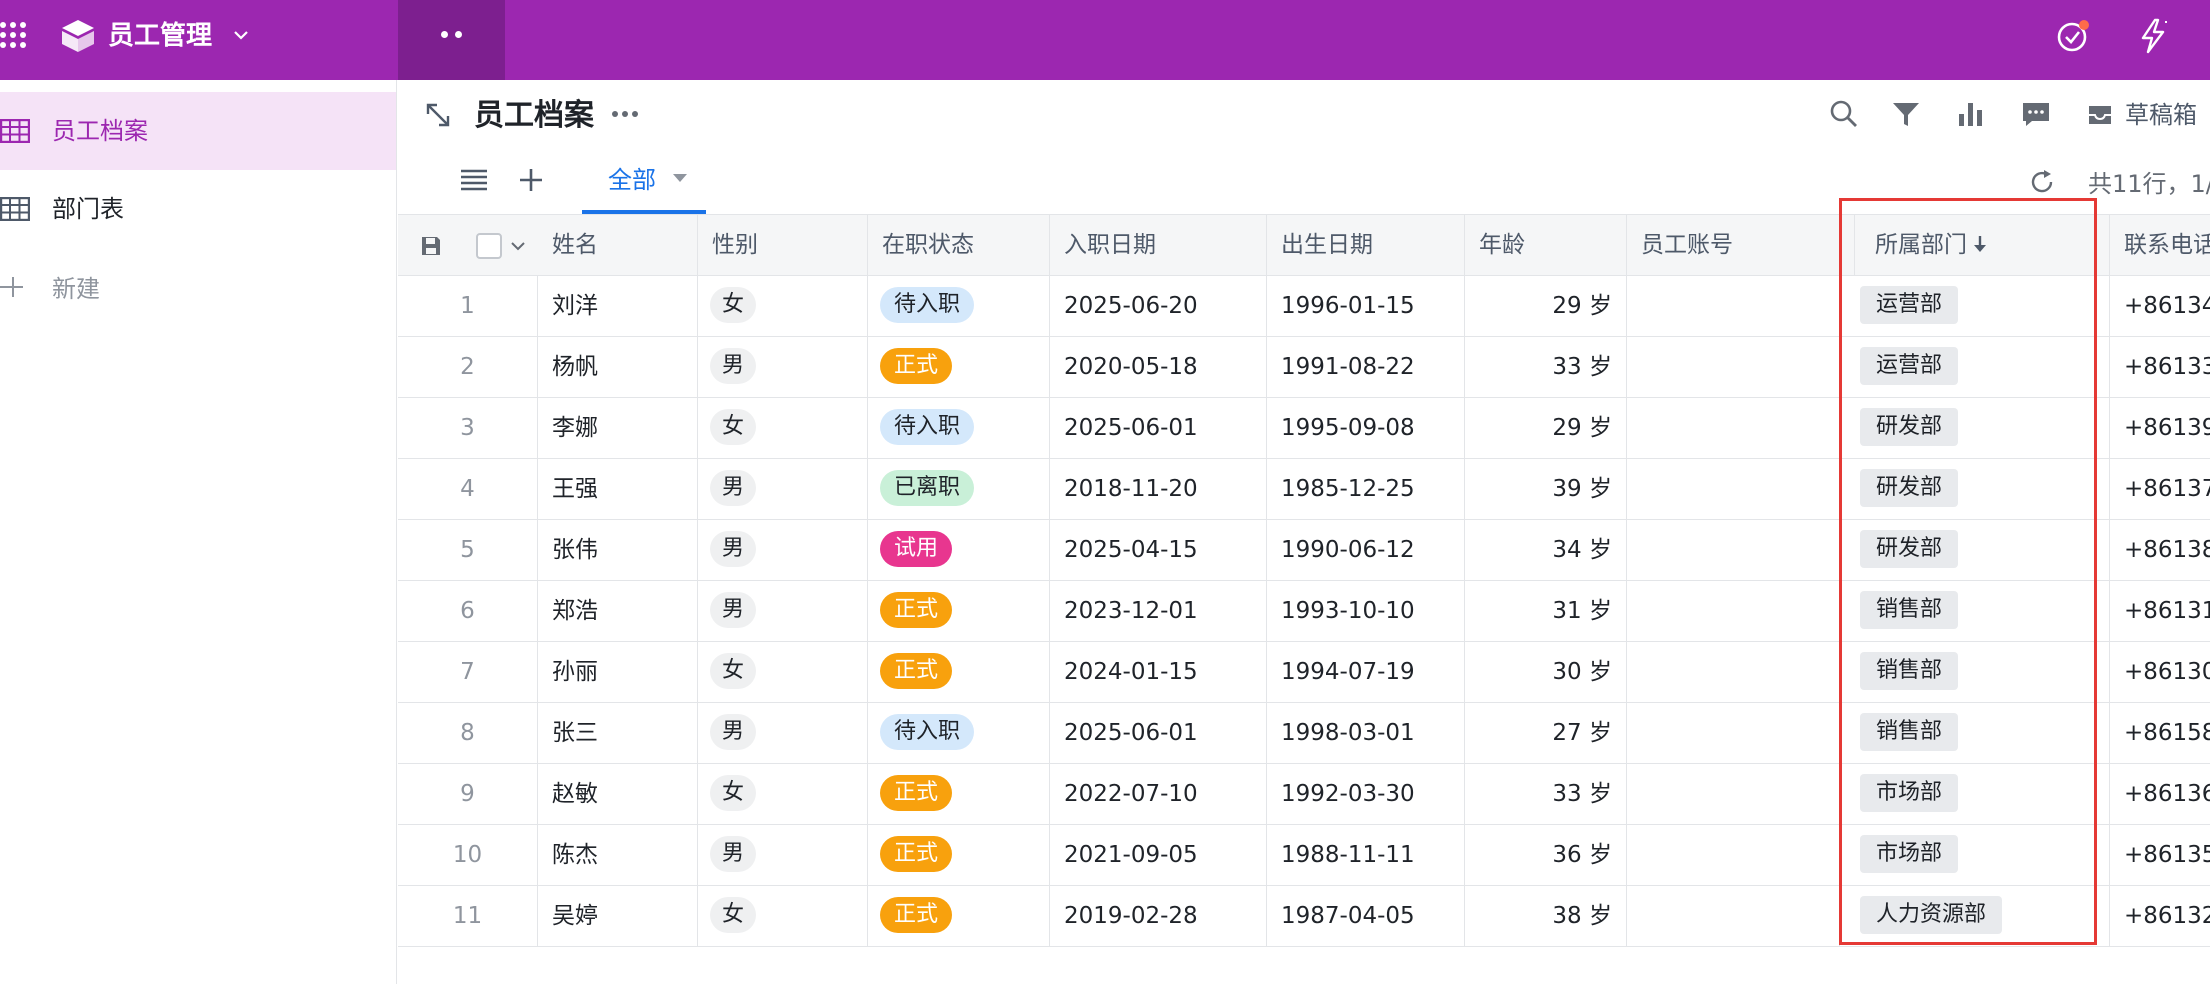 The height and width of the screenshot is (984, 2210). Describe the element at coordinates (618, 916) in the screenshot. I see `cell-name: 吴婷` at that location.